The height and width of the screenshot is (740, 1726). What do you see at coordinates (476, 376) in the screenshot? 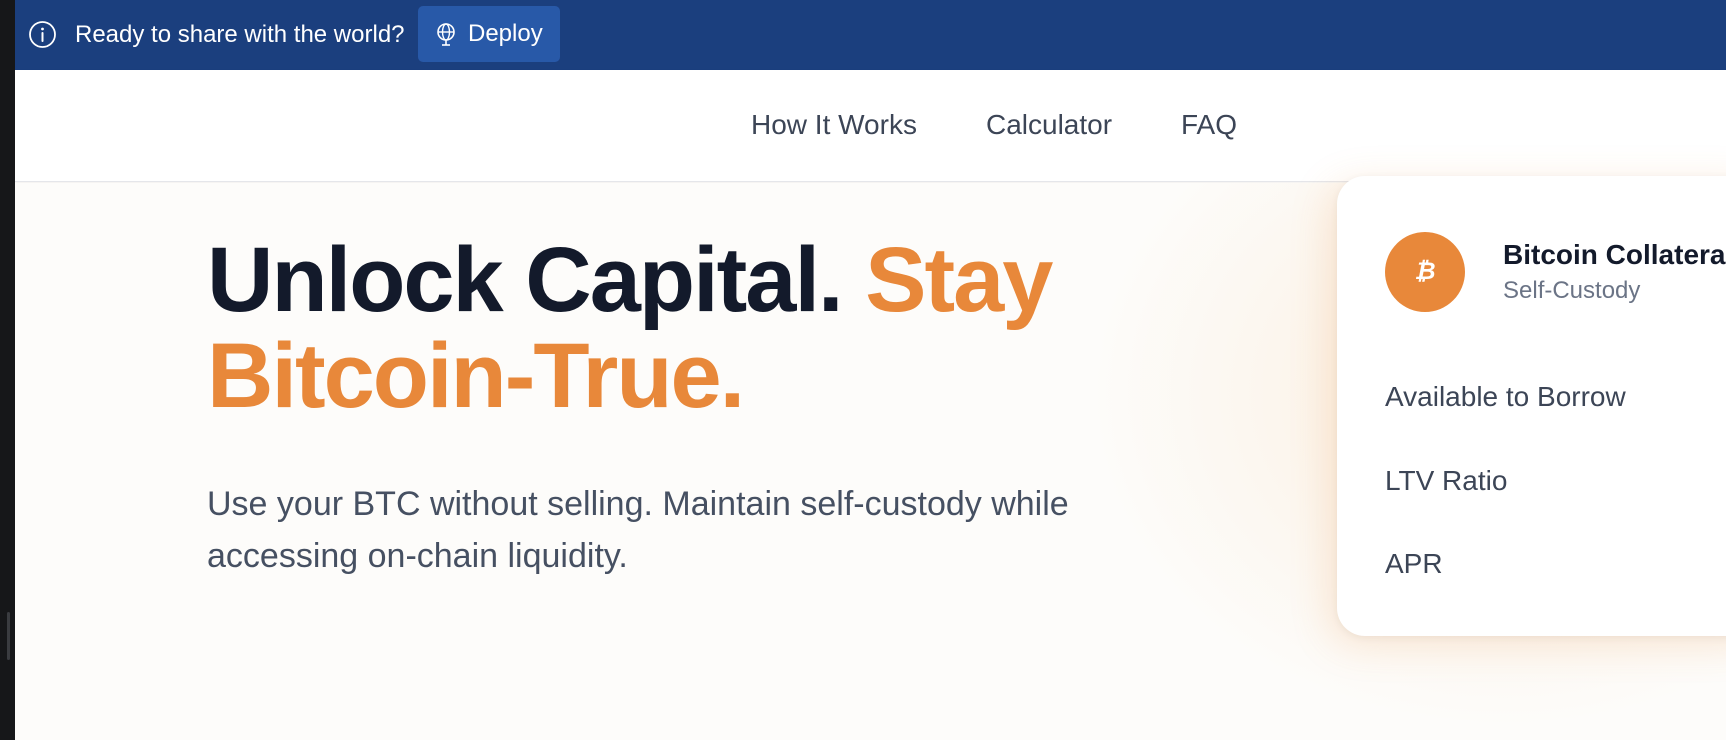
I see `headline-accent-line2: Bitcoin-True.` at bounding box center [476, 376].